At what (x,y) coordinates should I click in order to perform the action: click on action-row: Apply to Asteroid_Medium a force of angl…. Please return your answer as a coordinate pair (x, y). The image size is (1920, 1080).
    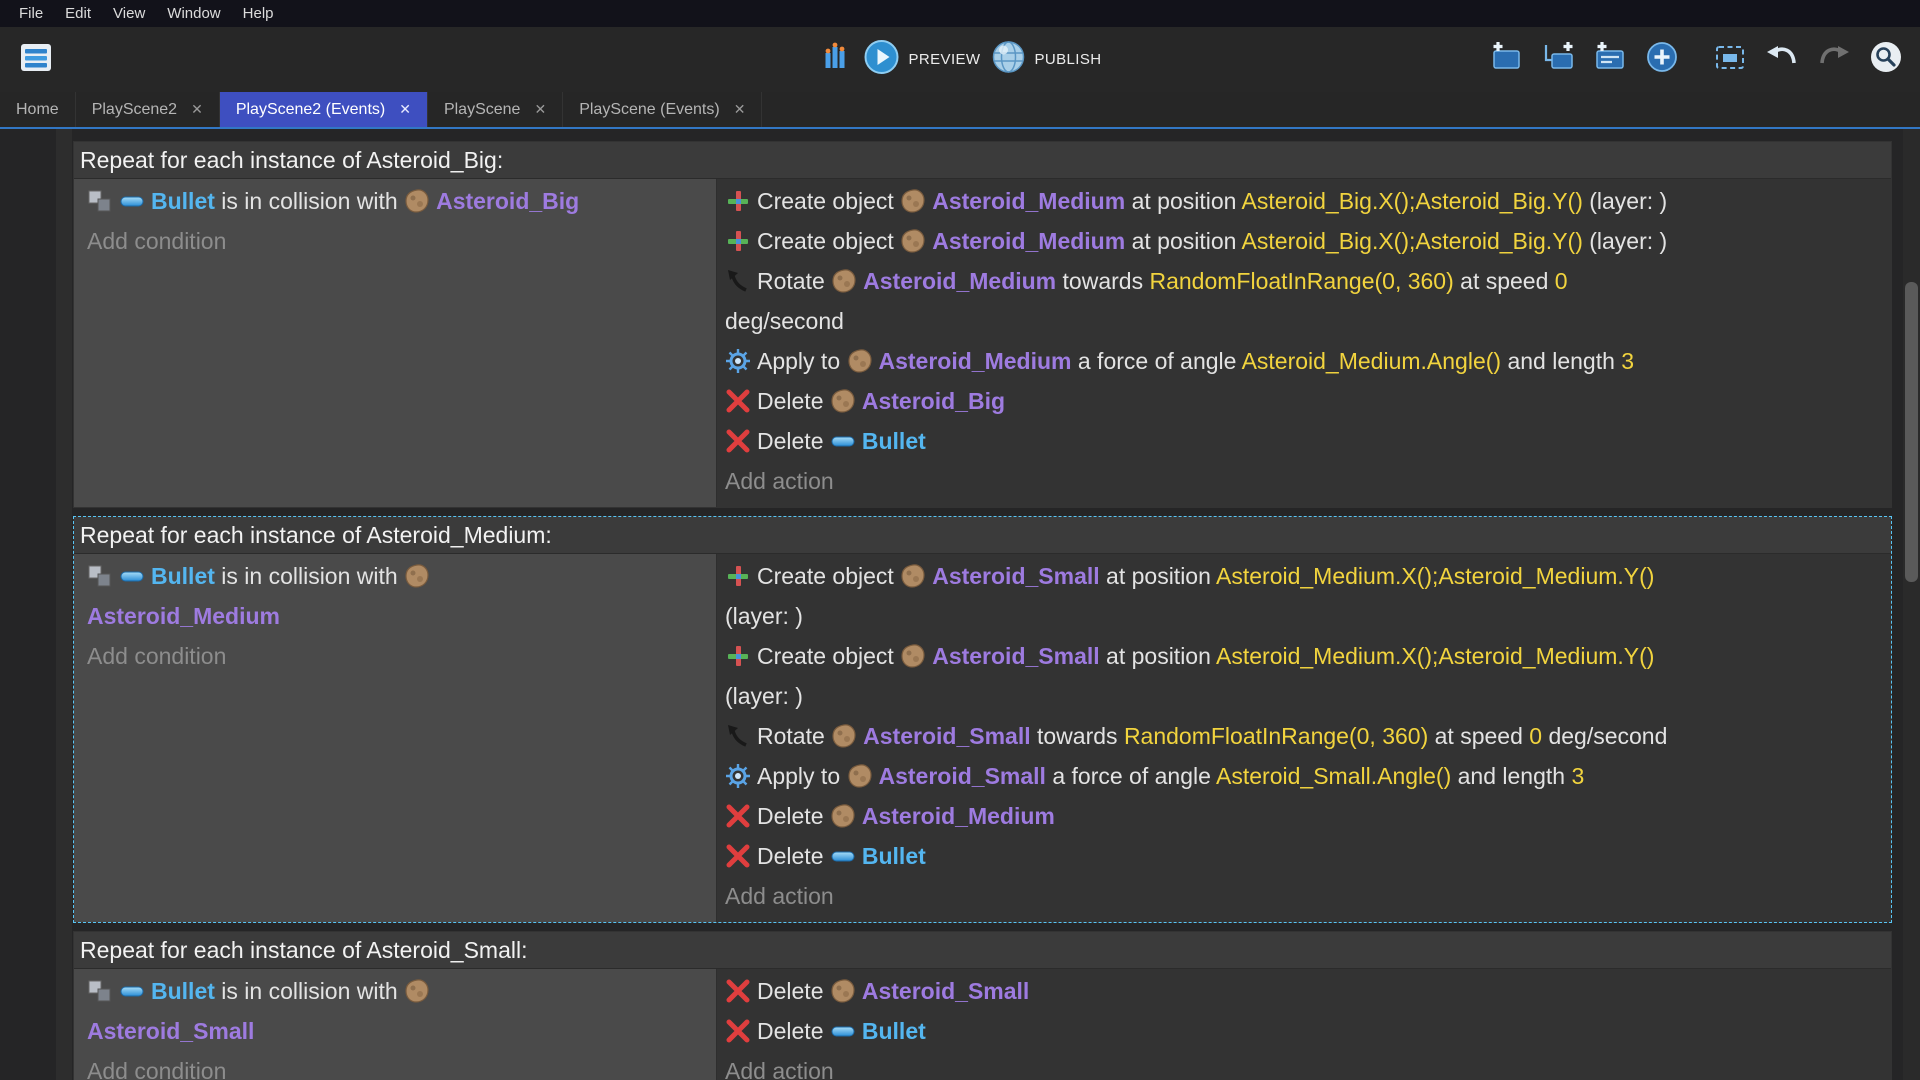
    Looking at the image, I should click on (1303, 361).